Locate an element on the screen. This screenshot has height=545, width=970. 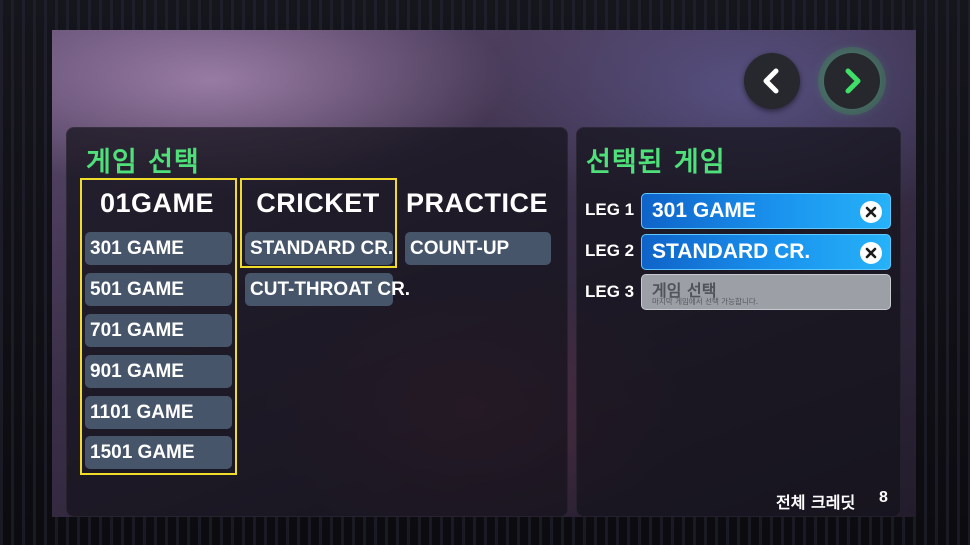
chevron-left-icon is located at coordinates (771, 81).